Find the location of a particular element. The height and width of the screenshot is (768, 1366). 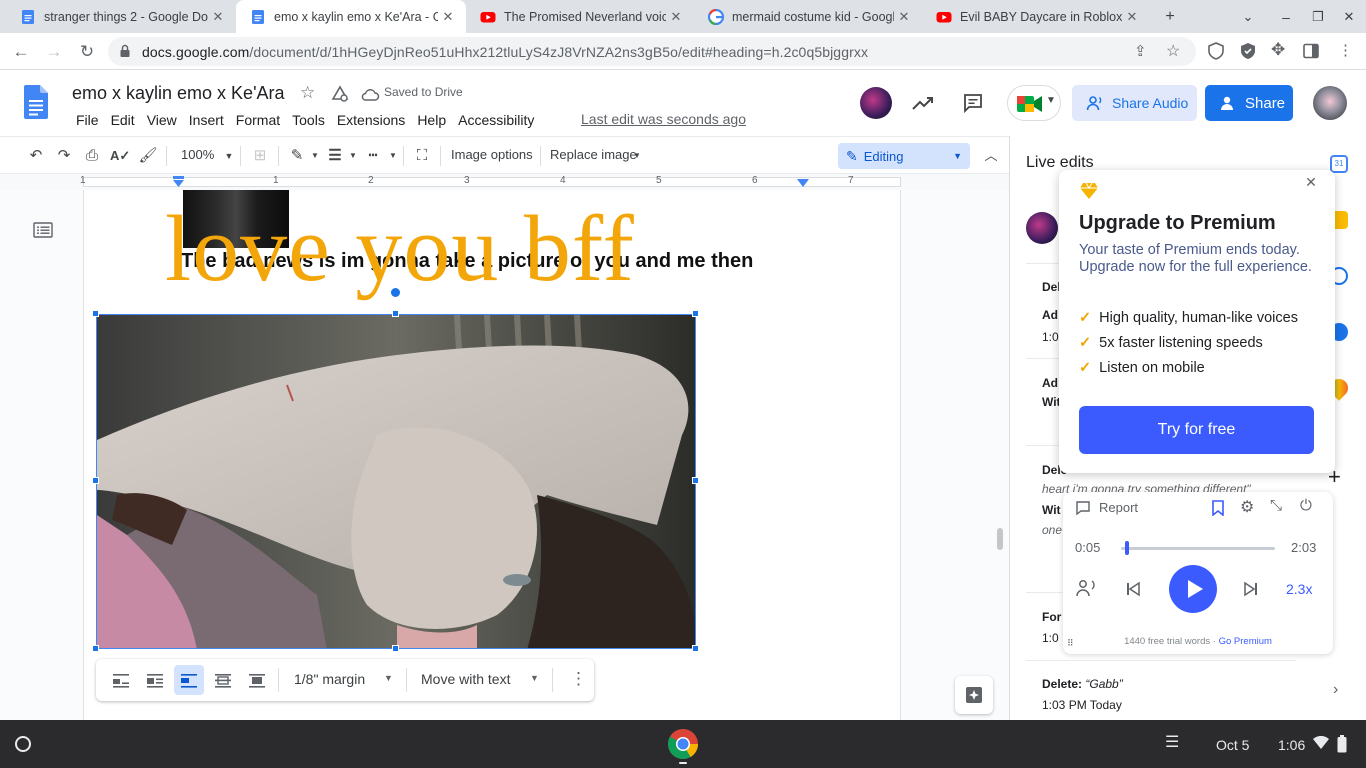

add-comment-icon: ⊞ is located at coordinates (260, 156).